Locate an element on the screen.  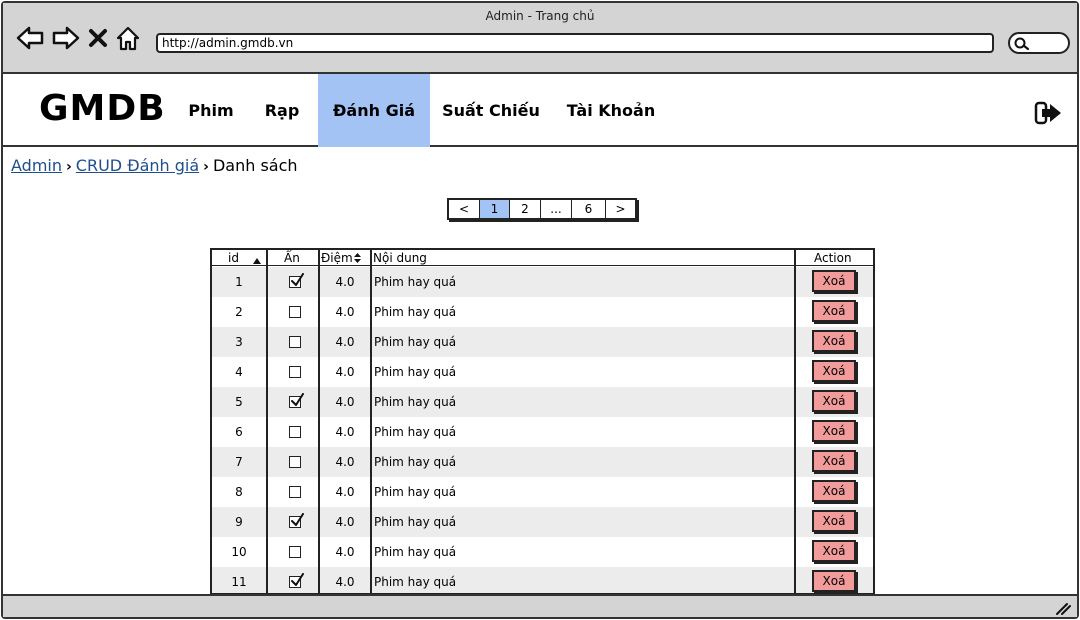
browser-nav-buttons is located at coordinates (78, 38).